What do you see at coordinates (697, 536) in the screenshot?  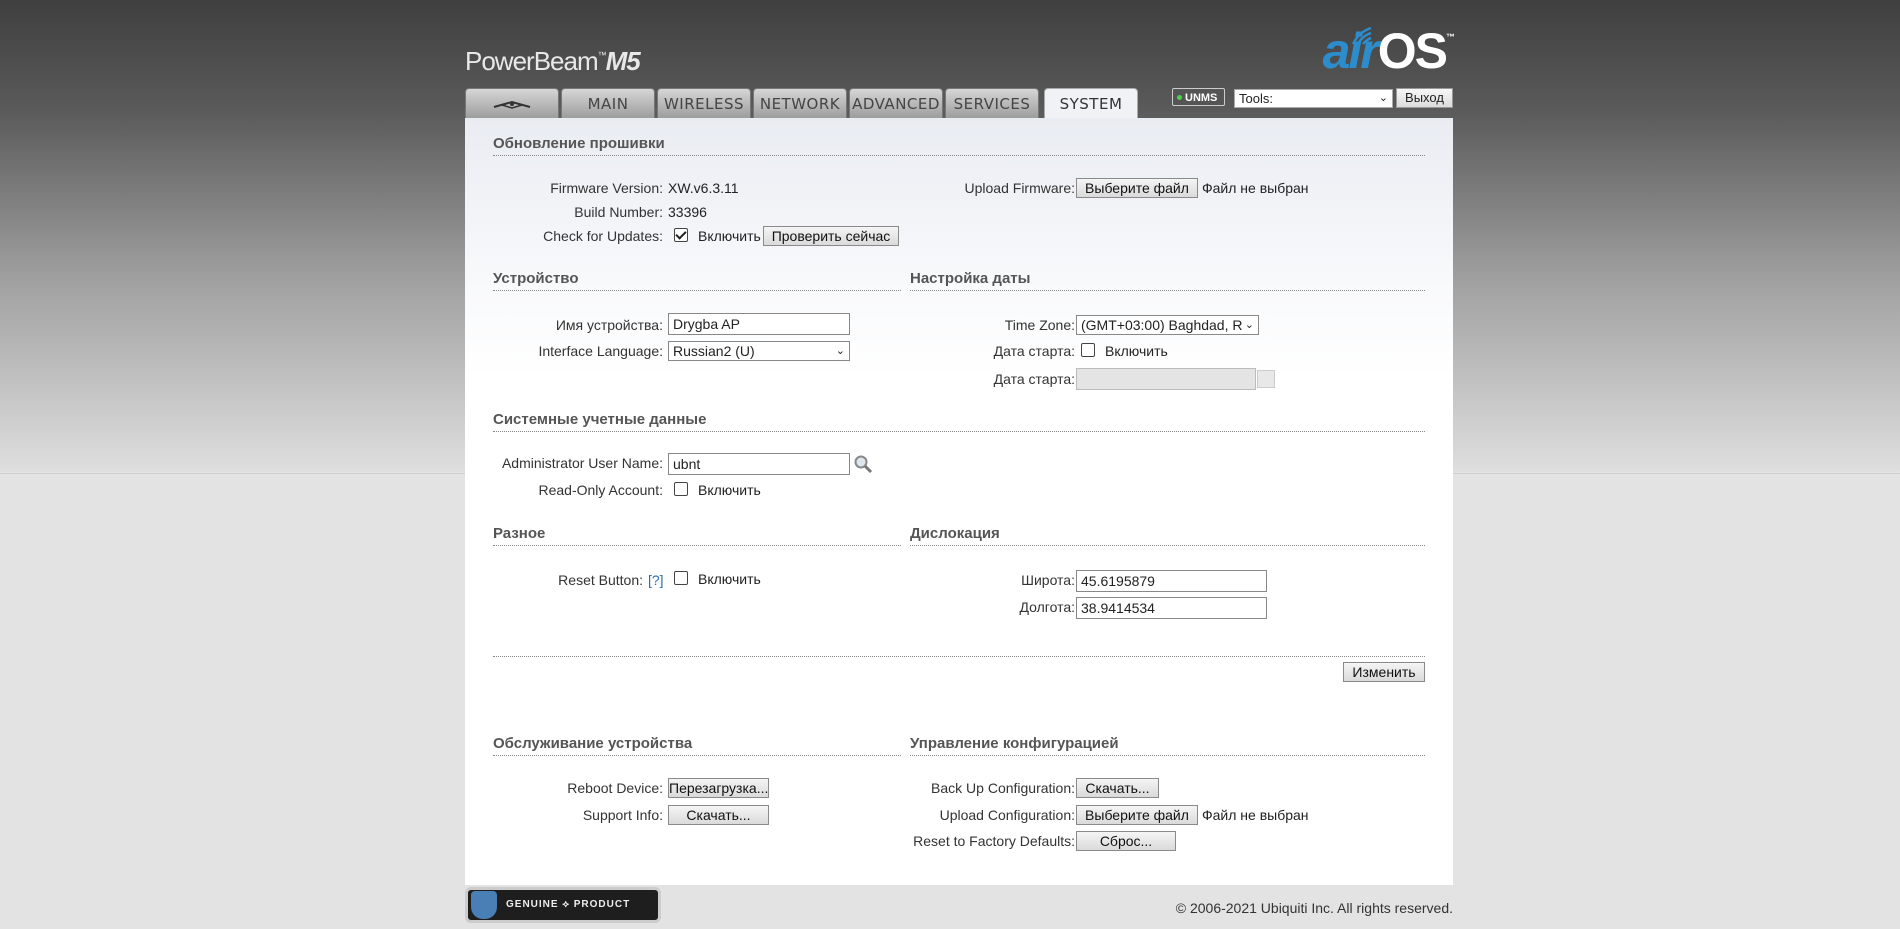 I see `section-misc: Разное` at bounding box center [697, 536].